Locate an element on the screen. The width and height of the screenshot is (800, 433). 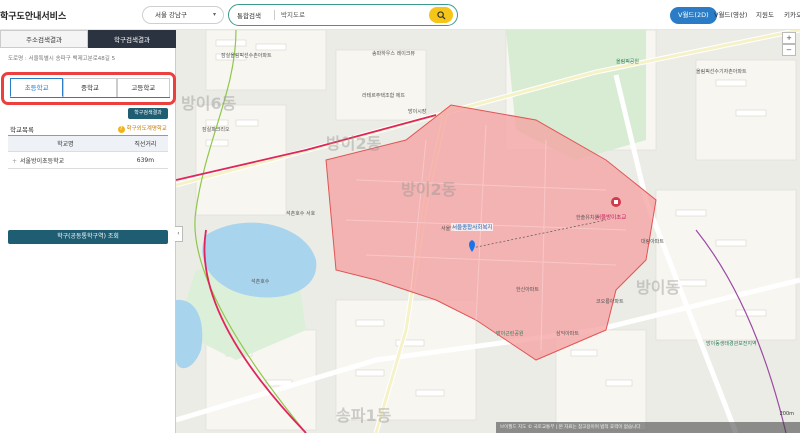
map-scale: 200m is located at coordinates (786, 414).